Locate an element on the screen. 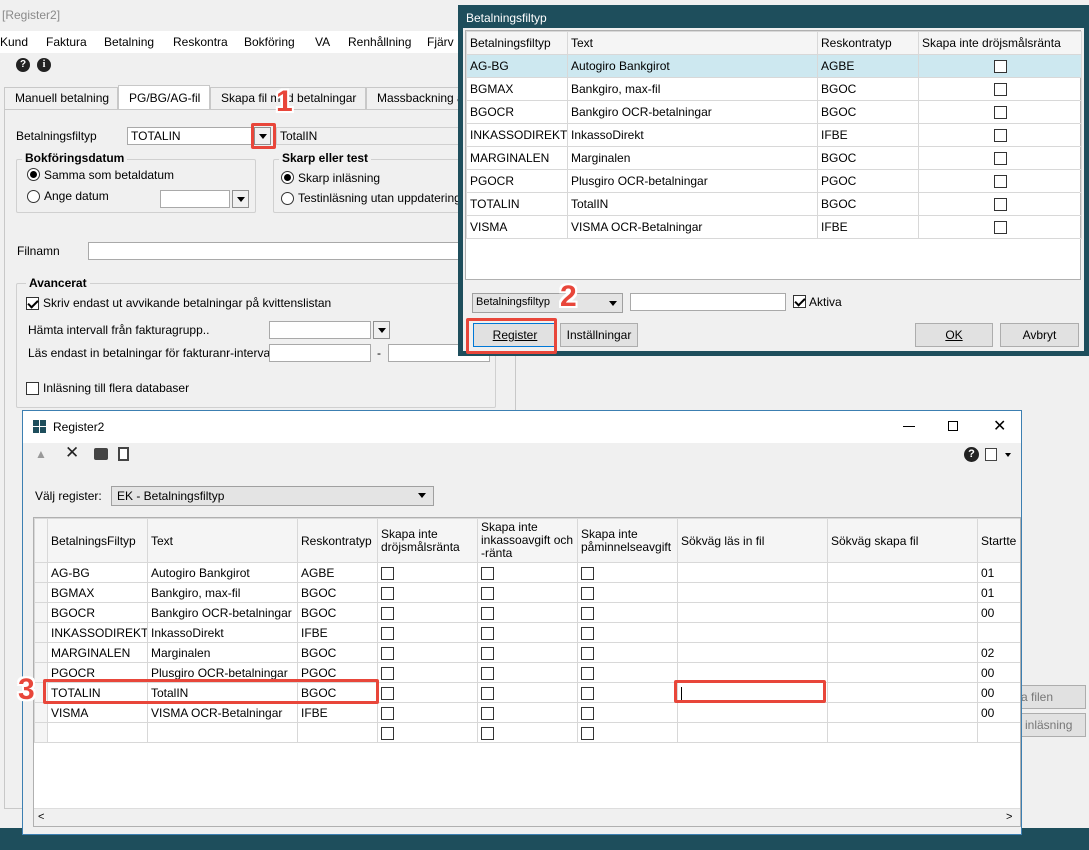 This screenshot has height=850, width=1089. dialog-table-row: TOTALIN TotalIN BGOC is located at coordinates (774, 204).